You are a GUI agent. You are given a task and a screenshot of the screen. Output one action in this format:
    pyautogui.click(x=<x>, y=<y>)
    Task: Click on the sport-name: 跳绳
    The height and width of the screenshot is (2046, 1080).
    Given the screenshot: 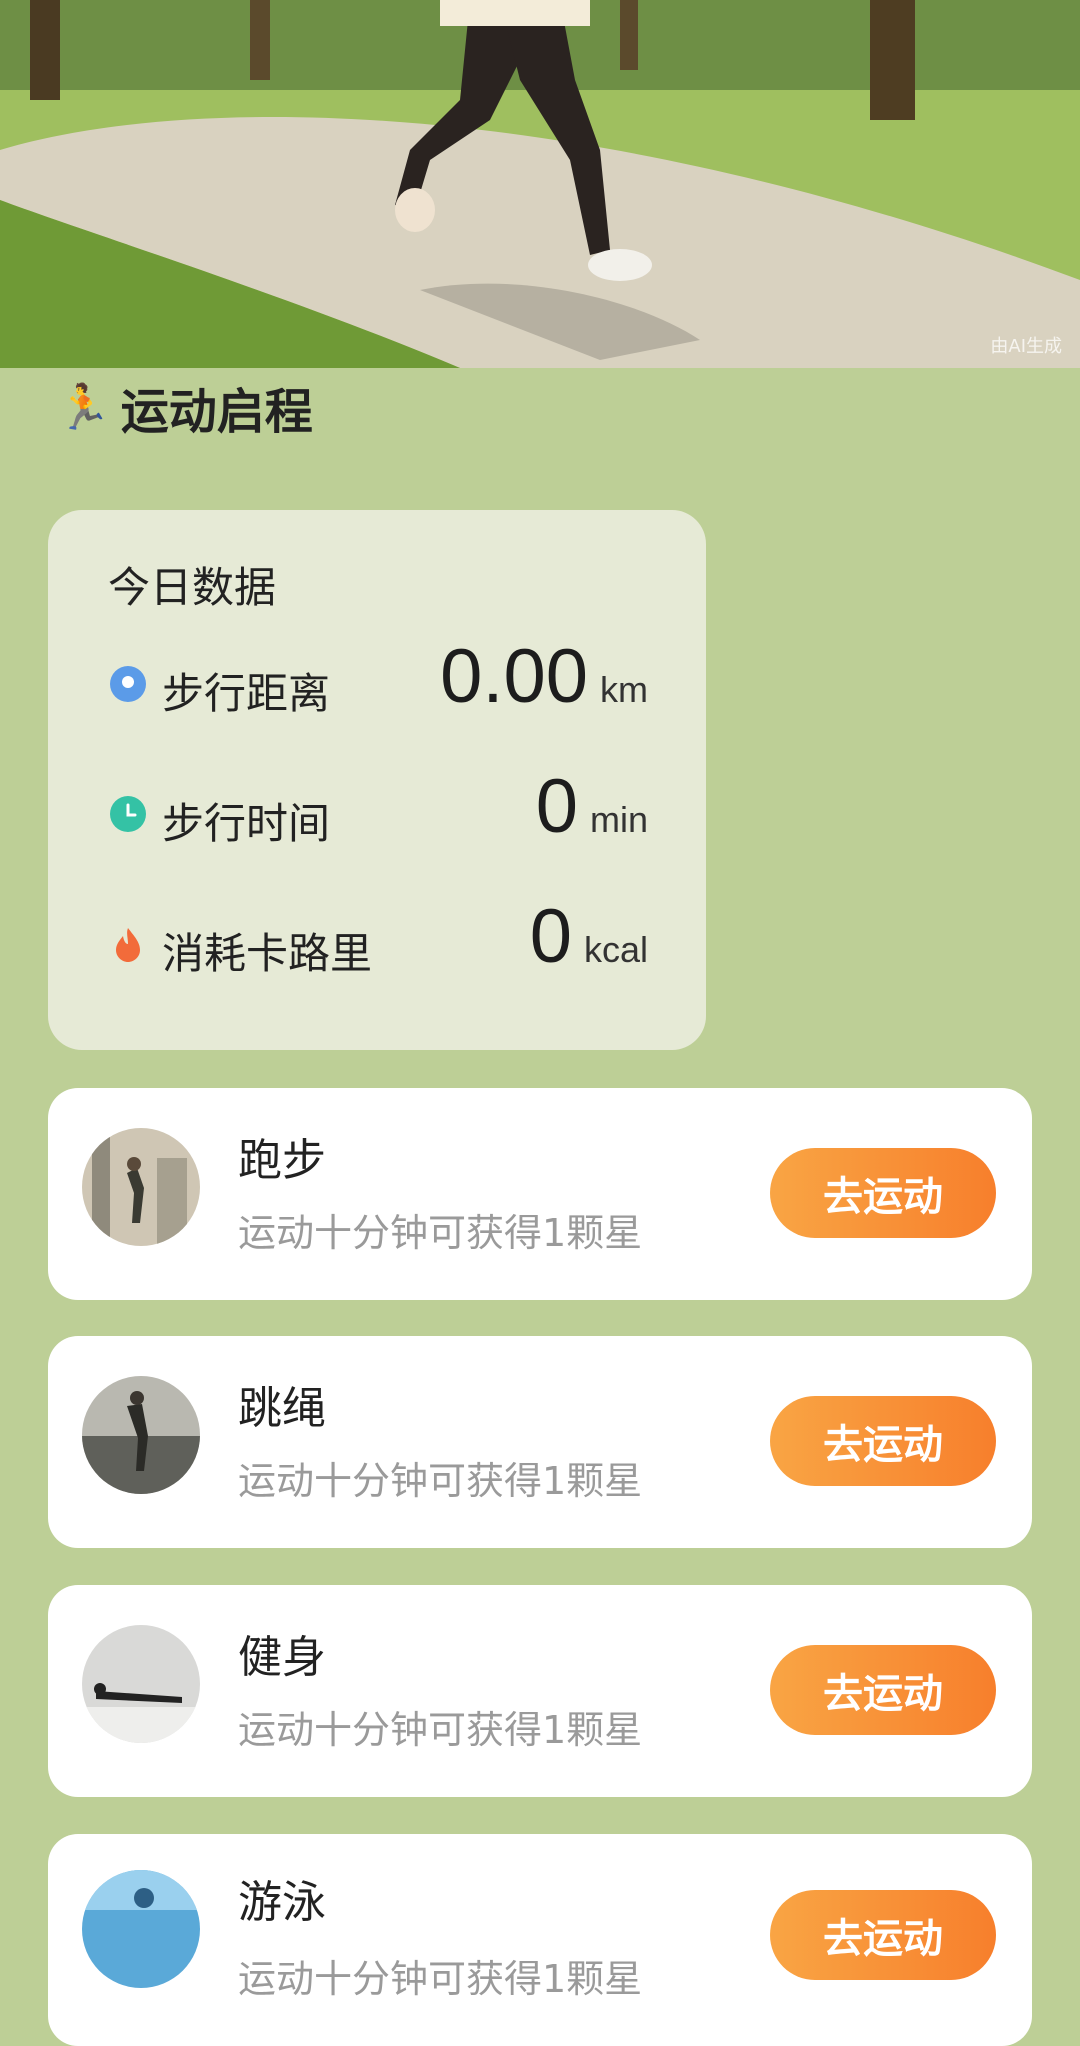 What is the action you would take?
    pyautogui.click(x=282, y=1408)
    